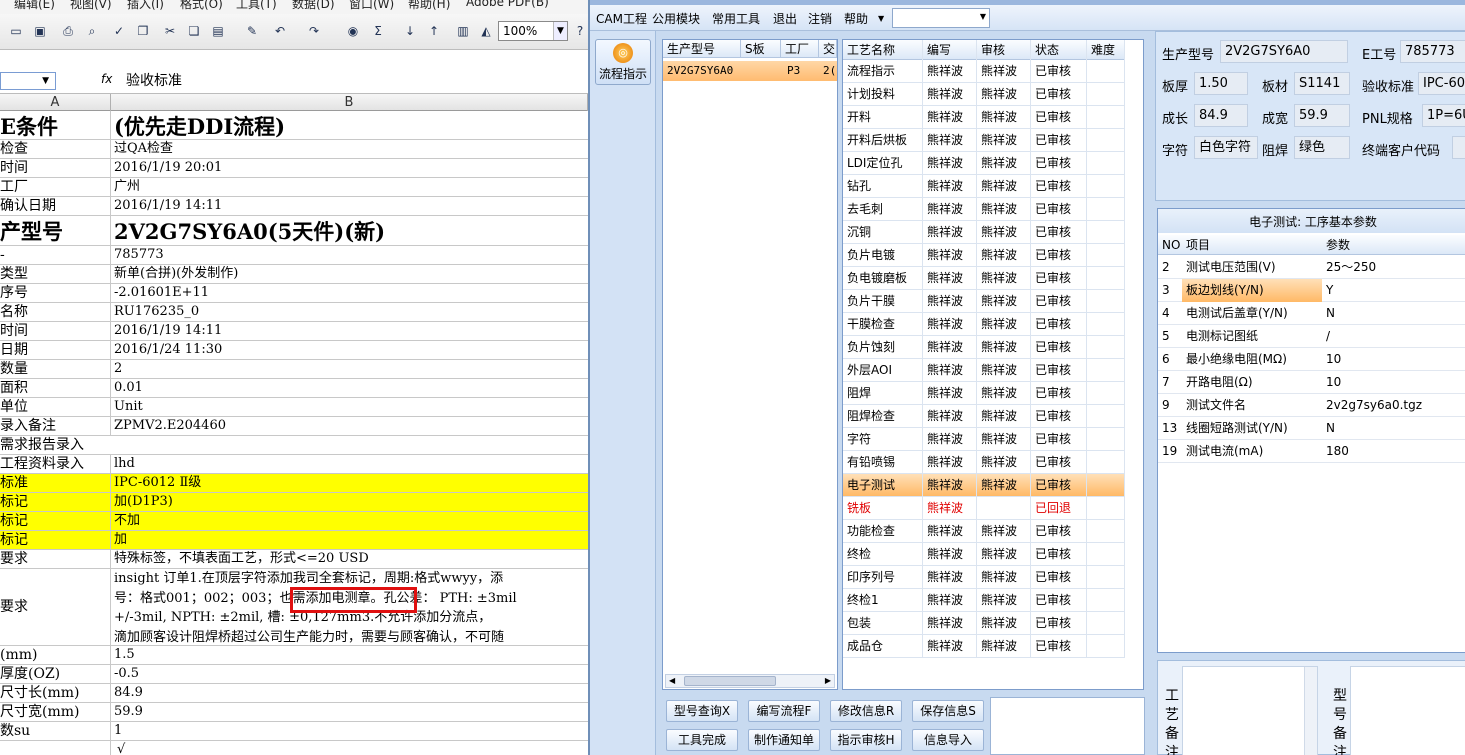 The height and width of the screenshot is (755, 1465). I want to click on research-icon: ❐, so click(143, 31).